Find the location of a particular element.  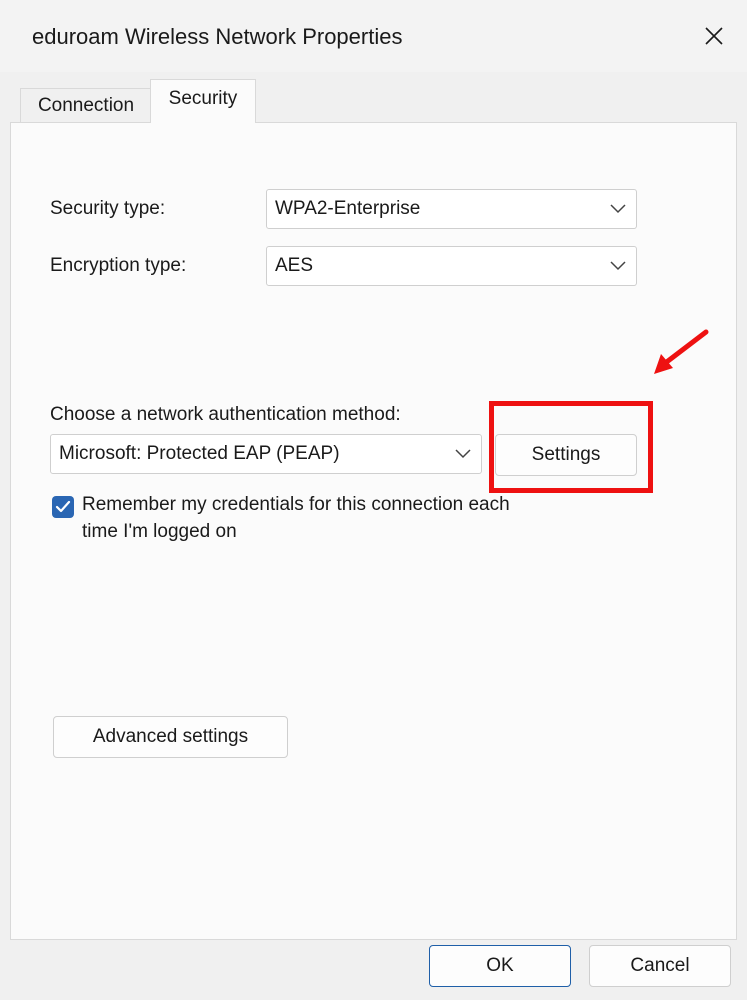

close-icon is located at coordinates (714, 36).